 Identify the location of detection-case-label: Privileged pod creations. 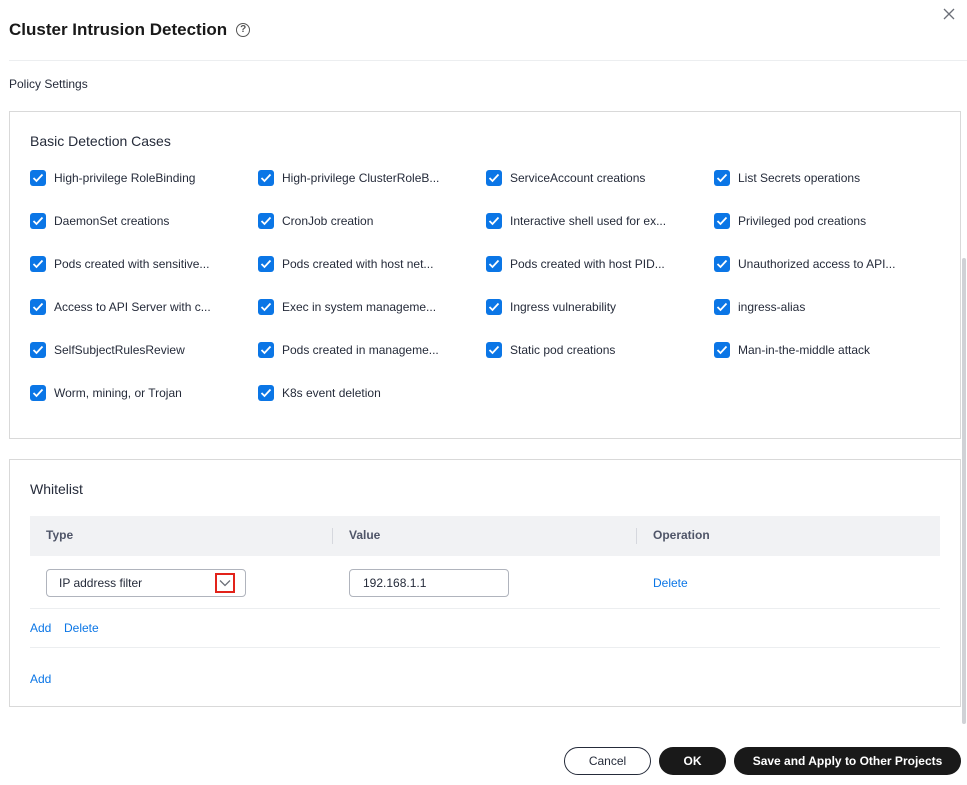
(802, 221).